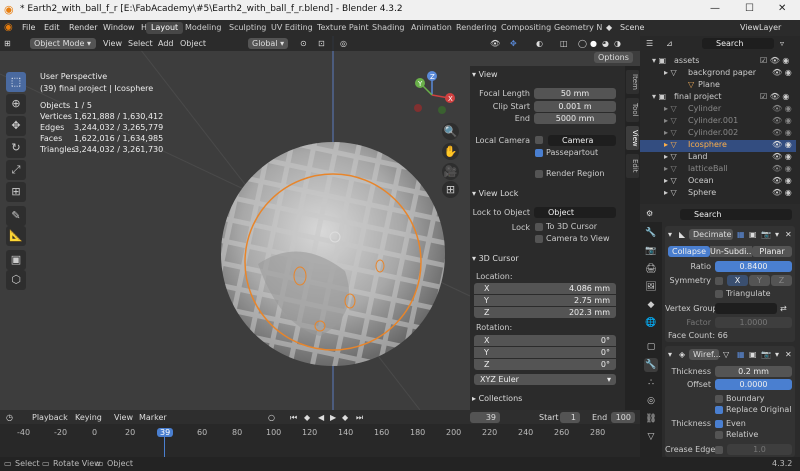 The image size is (800, 471). What do you see at coordinates (689, 251) in the screenshot?
I see `collapse-tab: Collapse` at bounding box center [689, 251].